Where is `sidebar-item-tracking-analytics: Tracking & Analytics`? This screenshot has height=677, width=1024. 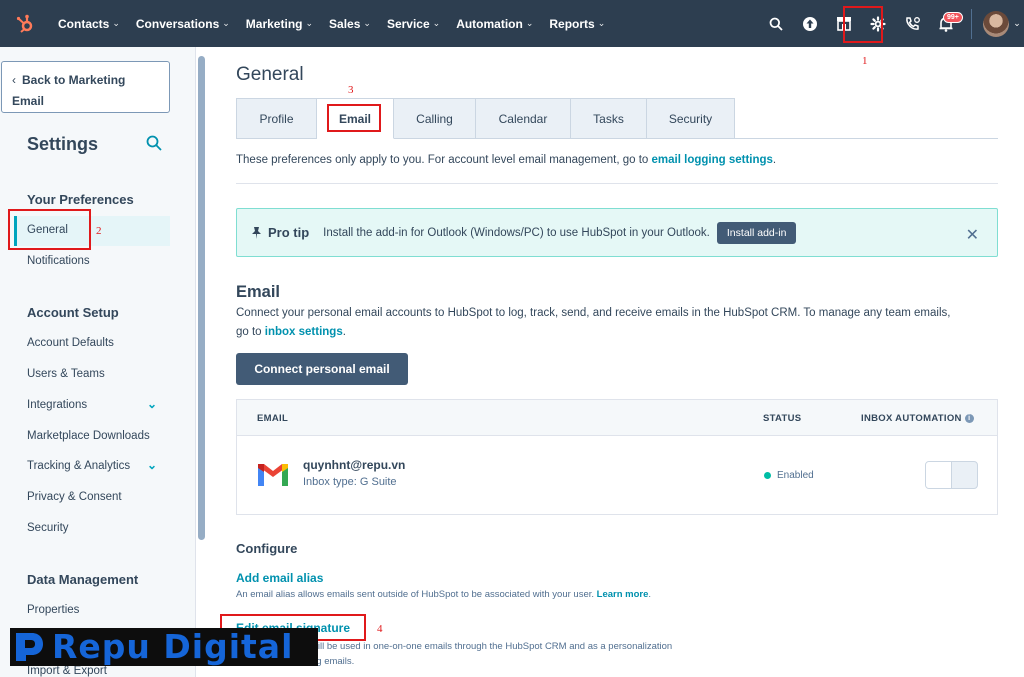
sidebar-item-tracking-analytics: Tracking & Analytics is located at coordinates (78, 466).